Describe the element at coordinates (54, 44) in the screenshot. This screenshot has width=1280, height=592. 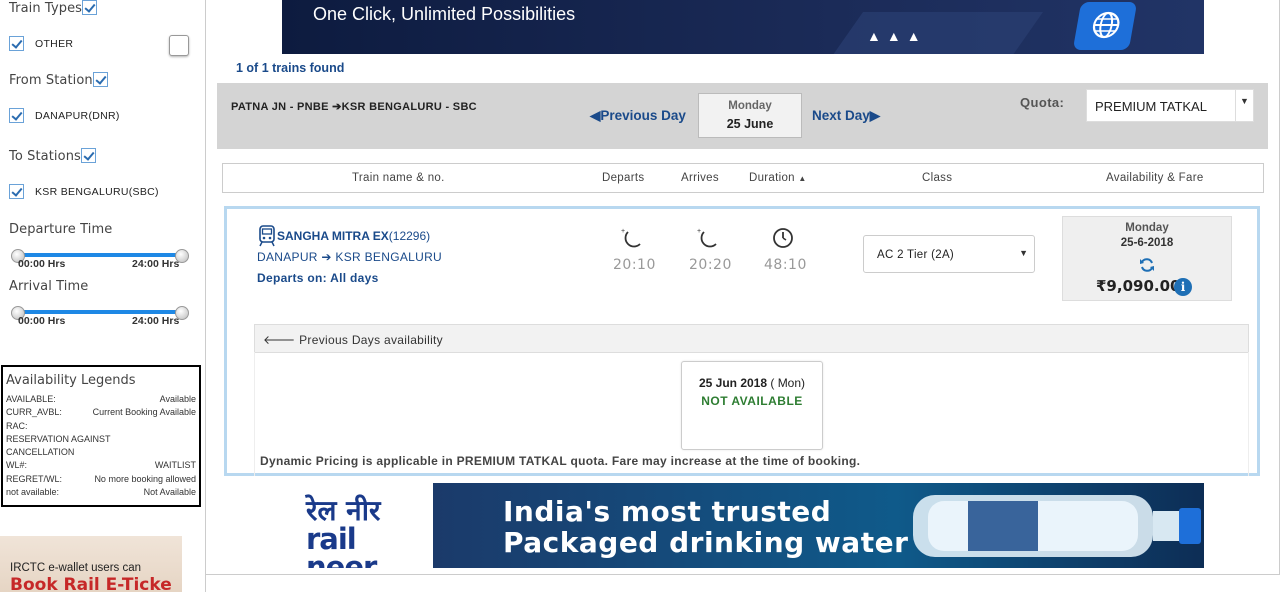
I see `train-type-other-label: OTHER` at that location.